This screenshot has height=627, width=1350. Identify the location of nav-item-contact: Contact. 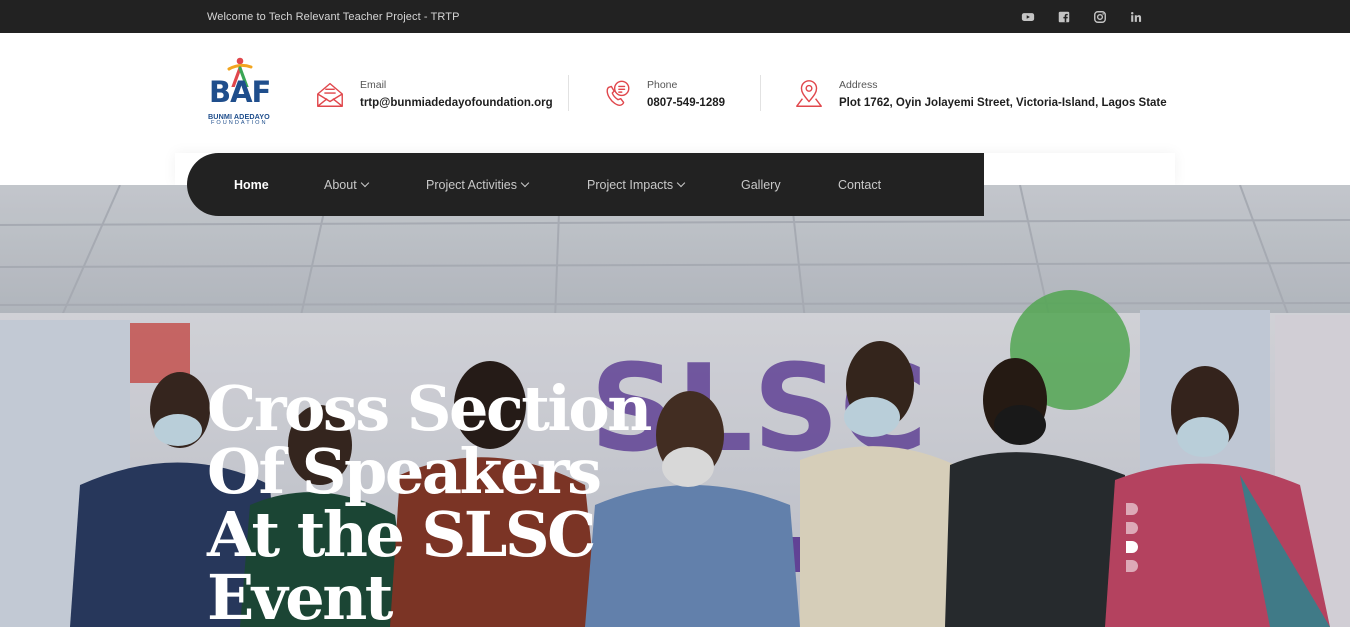
(859, 184).